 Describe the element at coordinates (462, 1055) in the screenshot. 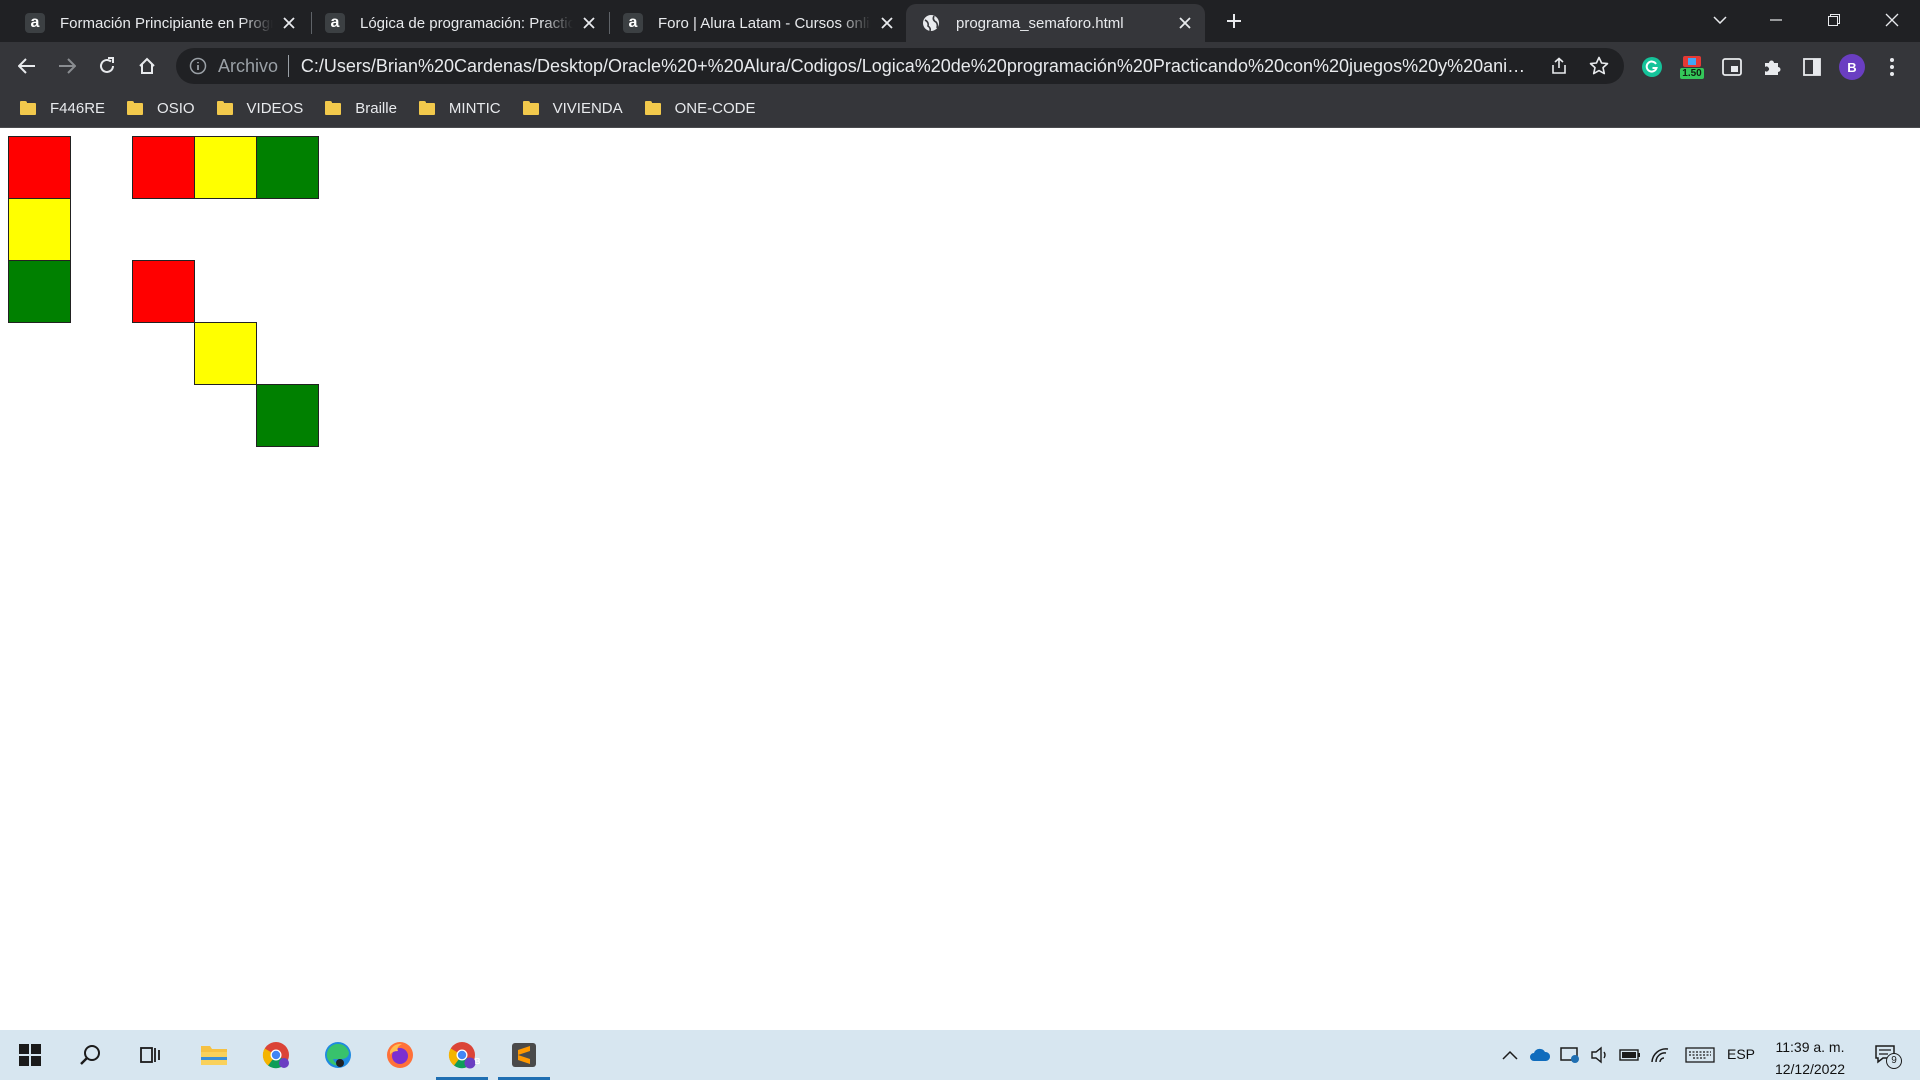

I see `taskbar-chrome-profile: B` at that location.